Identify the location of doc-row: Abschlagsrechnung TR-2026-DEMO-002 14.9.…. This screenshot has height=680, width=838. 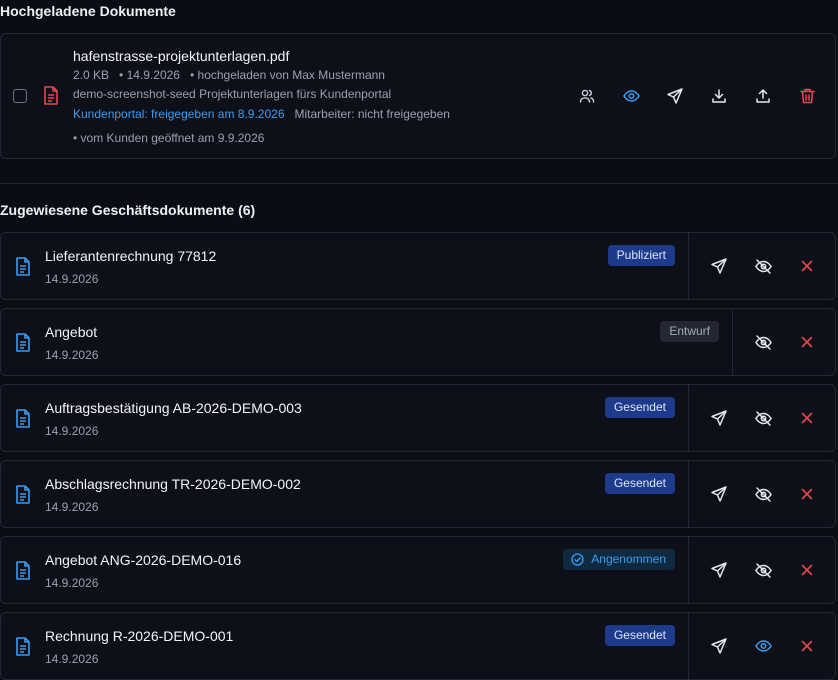
(418, 494).